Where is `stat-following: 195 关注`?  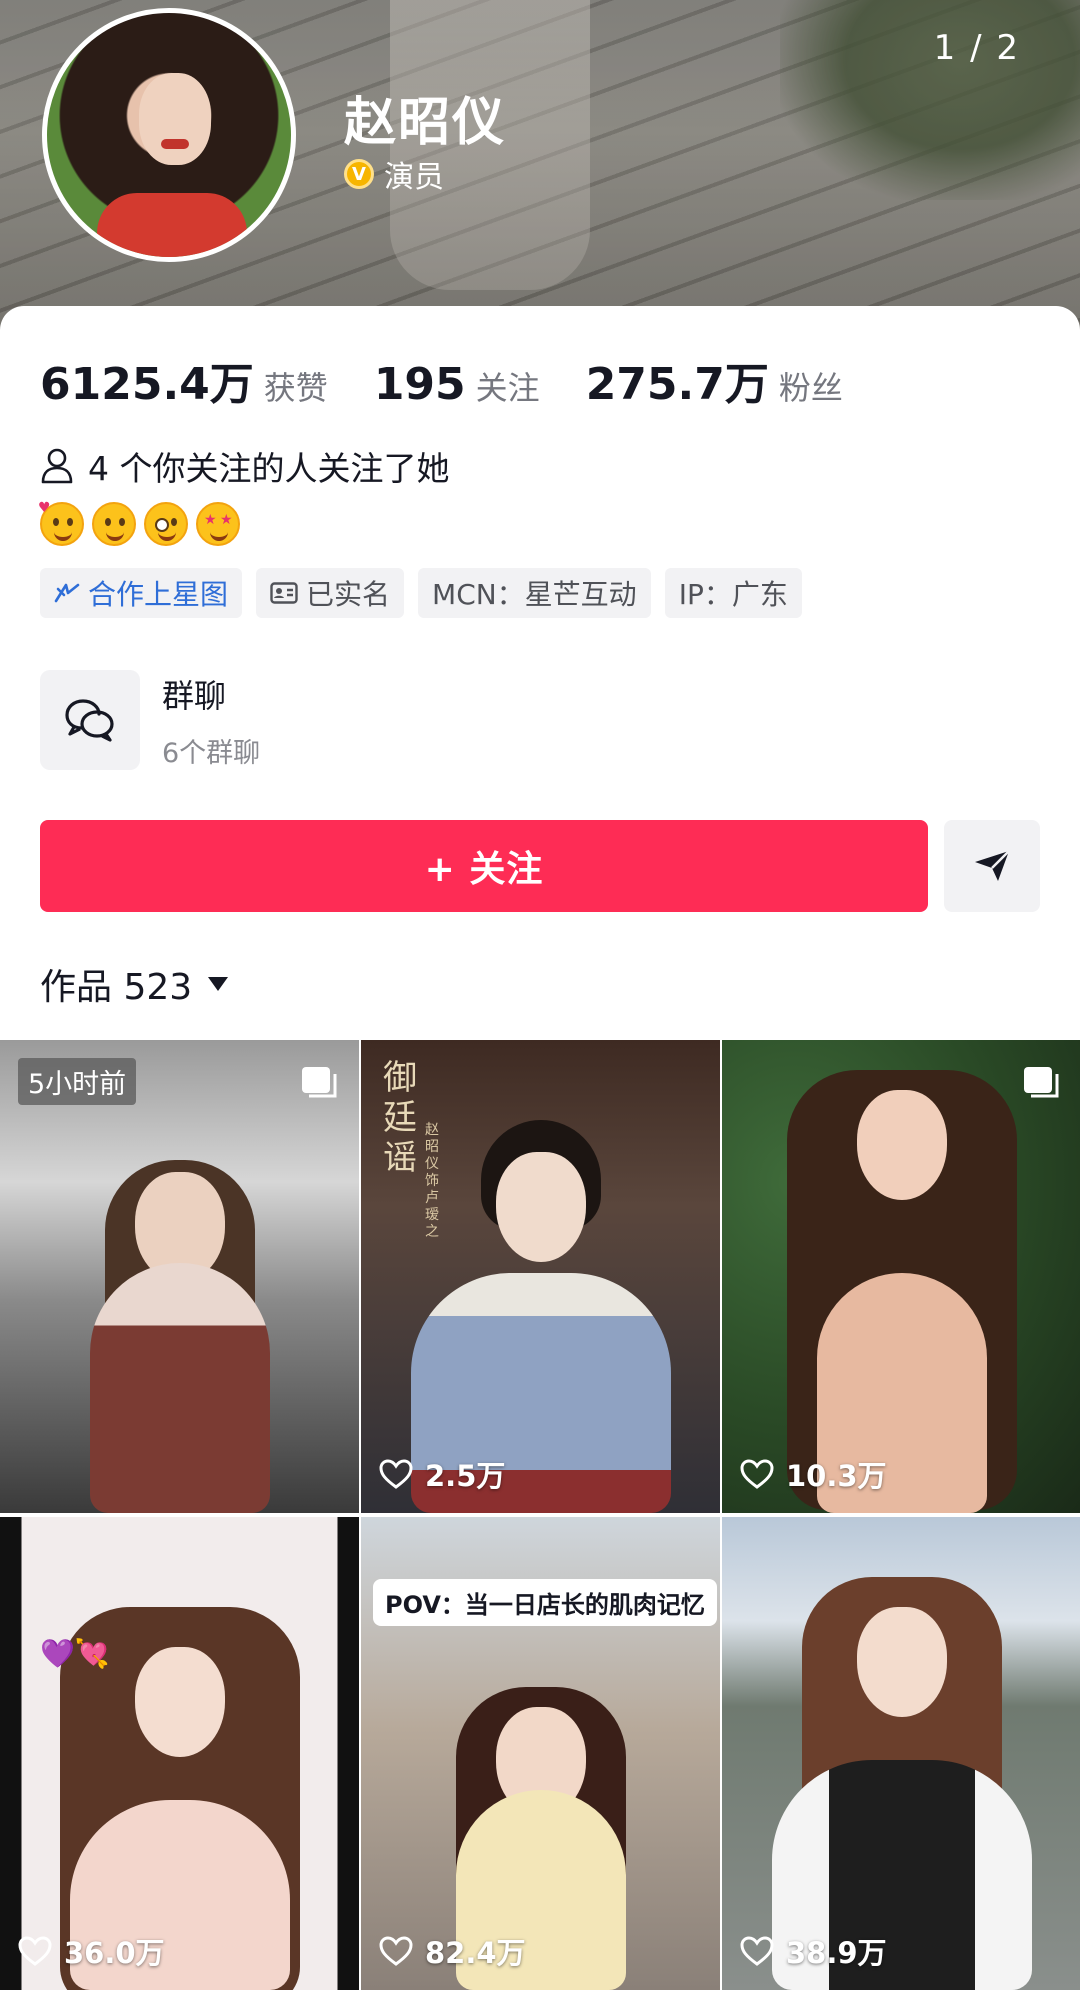
stat-following: 195 关注 is located at coordinates (457, 384).